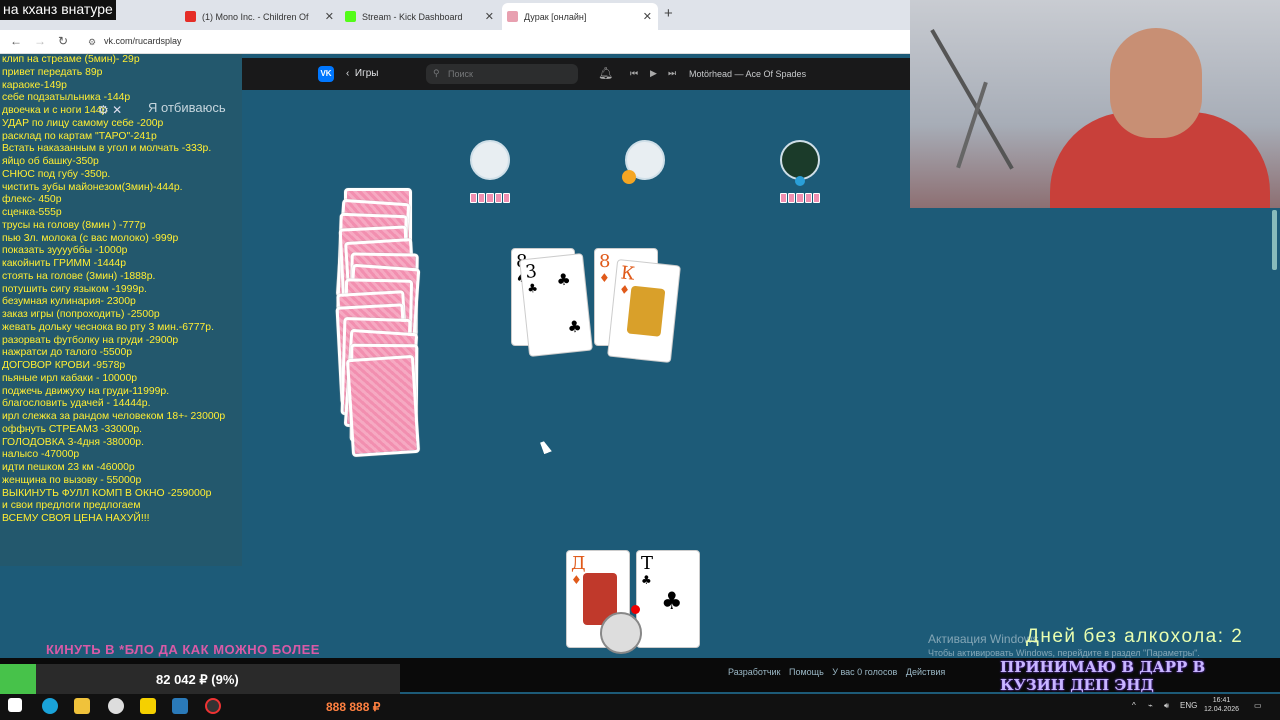 This screenshot has height=720, width=1280. I want to click on steam-icon, so click(180, 706).